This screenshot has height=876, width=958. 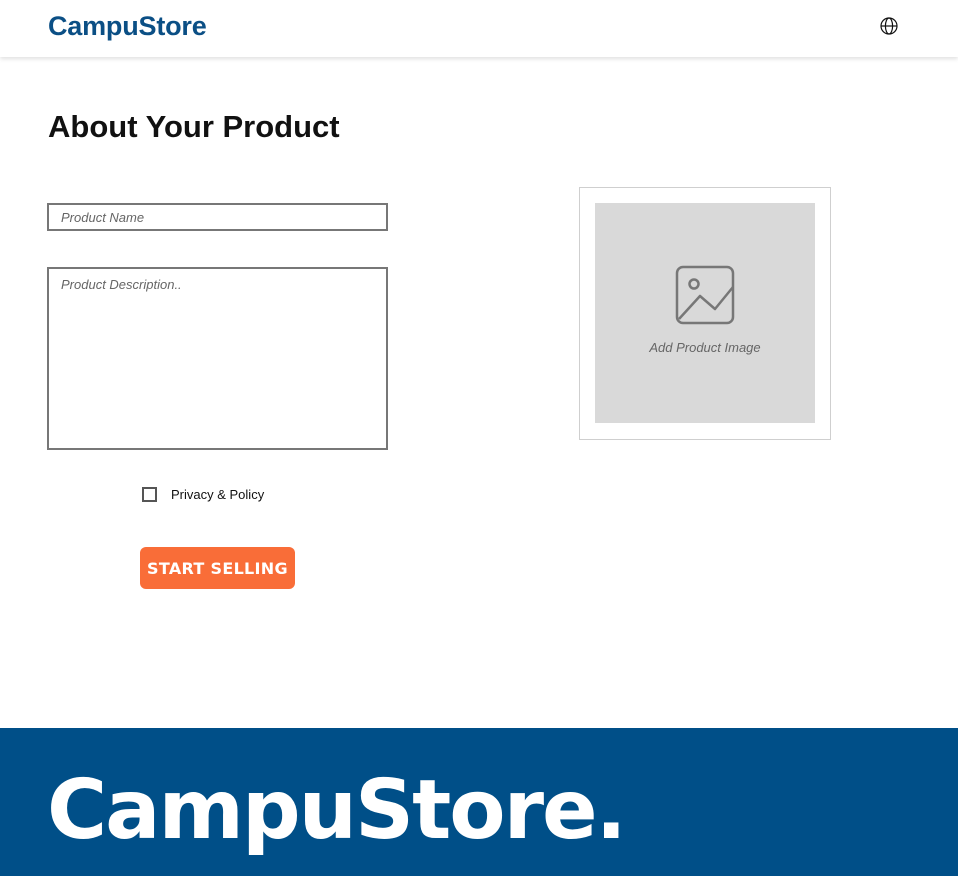 What do you see at coordinates (705, 347) in the screenshot?
I see `add-product-image-label: Add Product Image` at bounding box center [705, 347].